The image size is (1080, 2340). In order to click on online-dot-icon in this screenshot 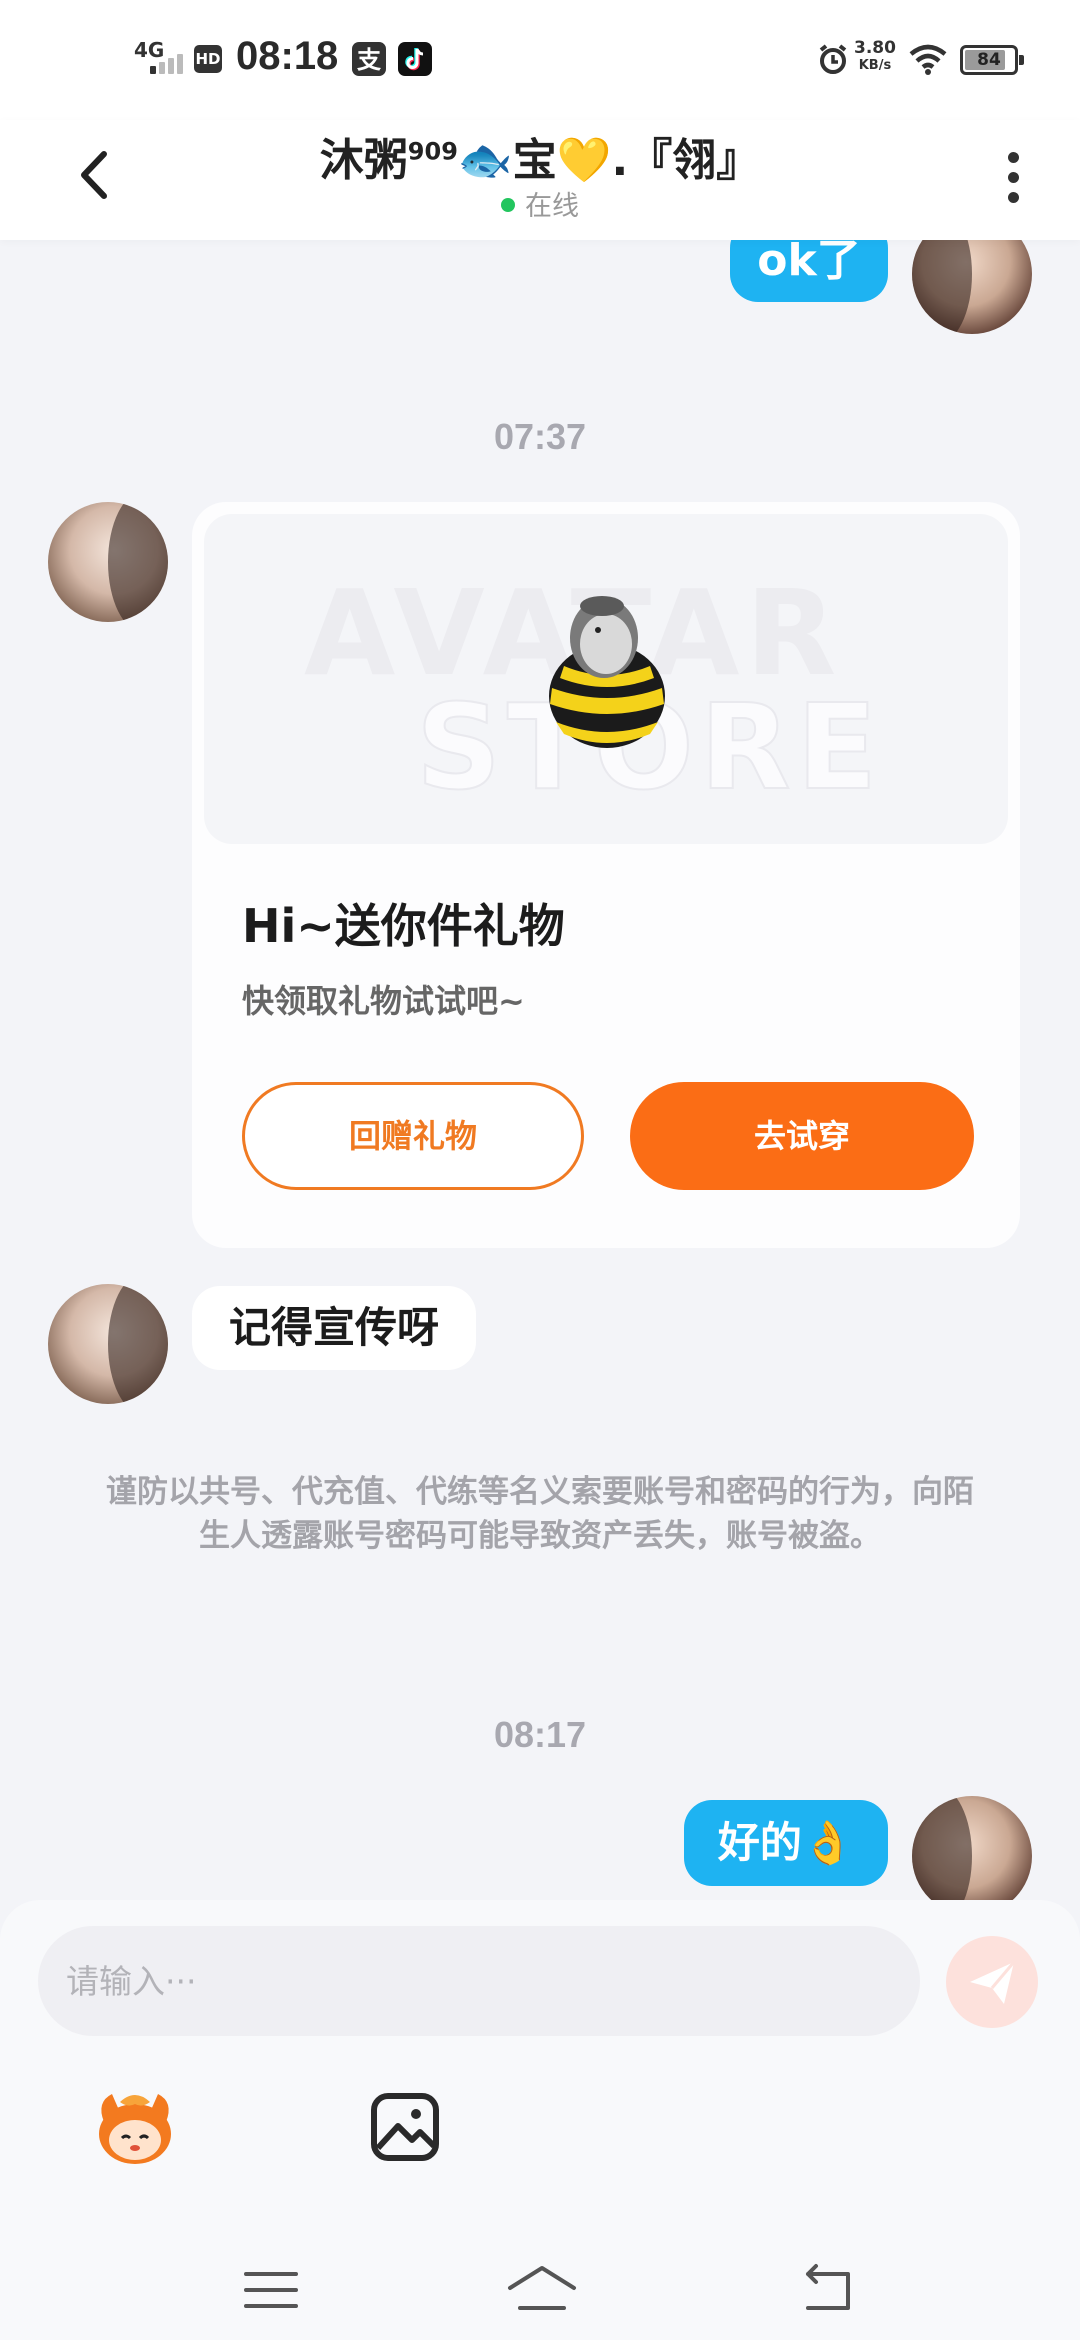, I will do `click(508, 205)`.